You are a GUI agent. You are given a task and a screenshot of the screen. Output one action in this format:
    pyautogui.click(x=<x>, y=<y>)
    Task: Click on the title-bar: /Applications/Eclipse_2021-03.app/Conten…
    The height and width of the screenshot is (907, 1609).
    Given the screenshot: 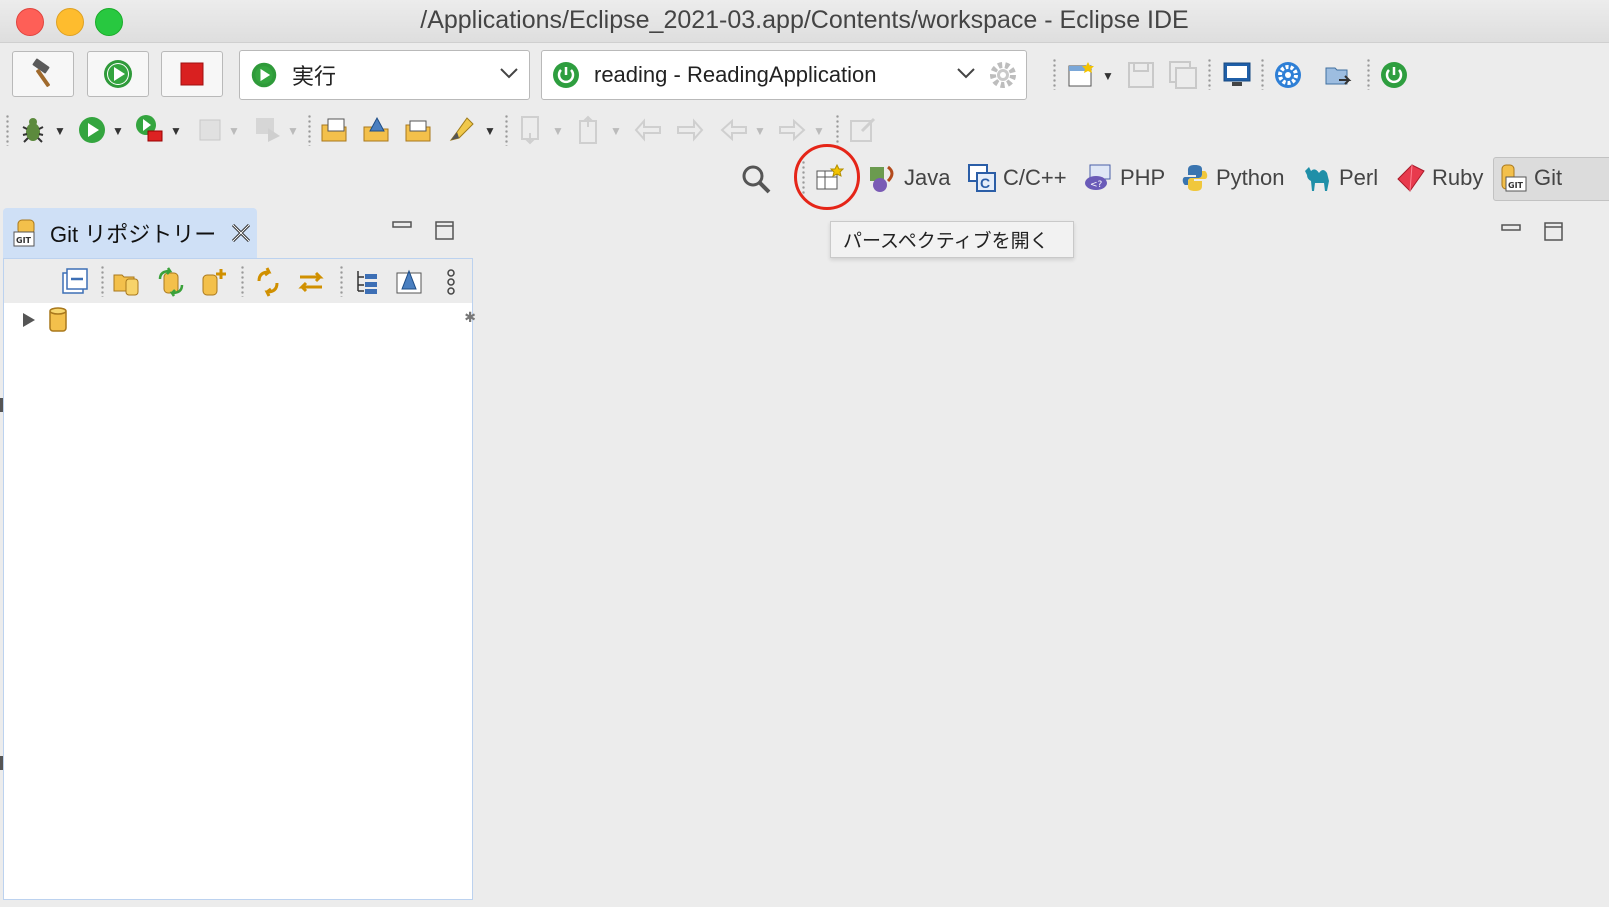 What is the action you would take?
    pyautogui.click(x=804, y=21)
    